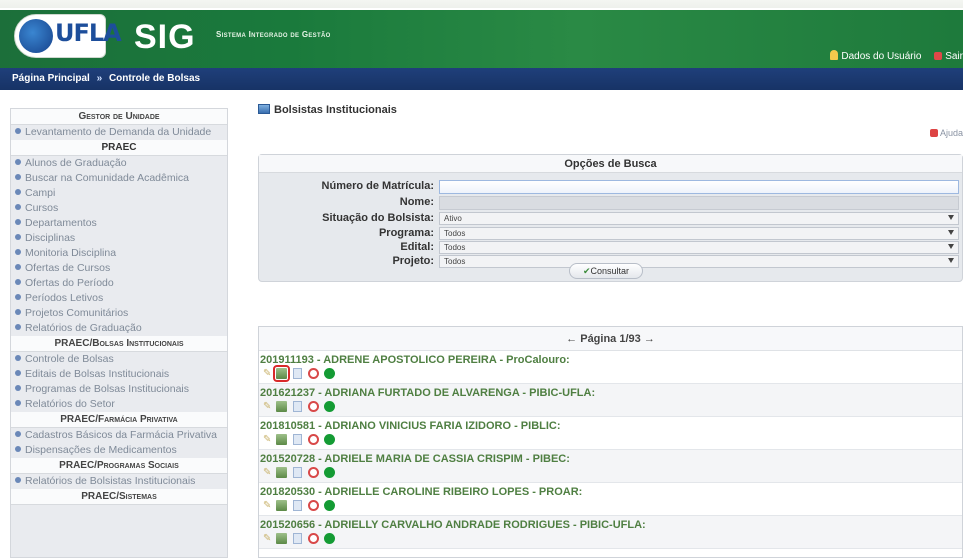 This screenshot has height=558, width=963. What do you see at coordinates (119, 193) in the screenshot?
I see `sidebar-item: Campi` at bounding box center [119, 193].